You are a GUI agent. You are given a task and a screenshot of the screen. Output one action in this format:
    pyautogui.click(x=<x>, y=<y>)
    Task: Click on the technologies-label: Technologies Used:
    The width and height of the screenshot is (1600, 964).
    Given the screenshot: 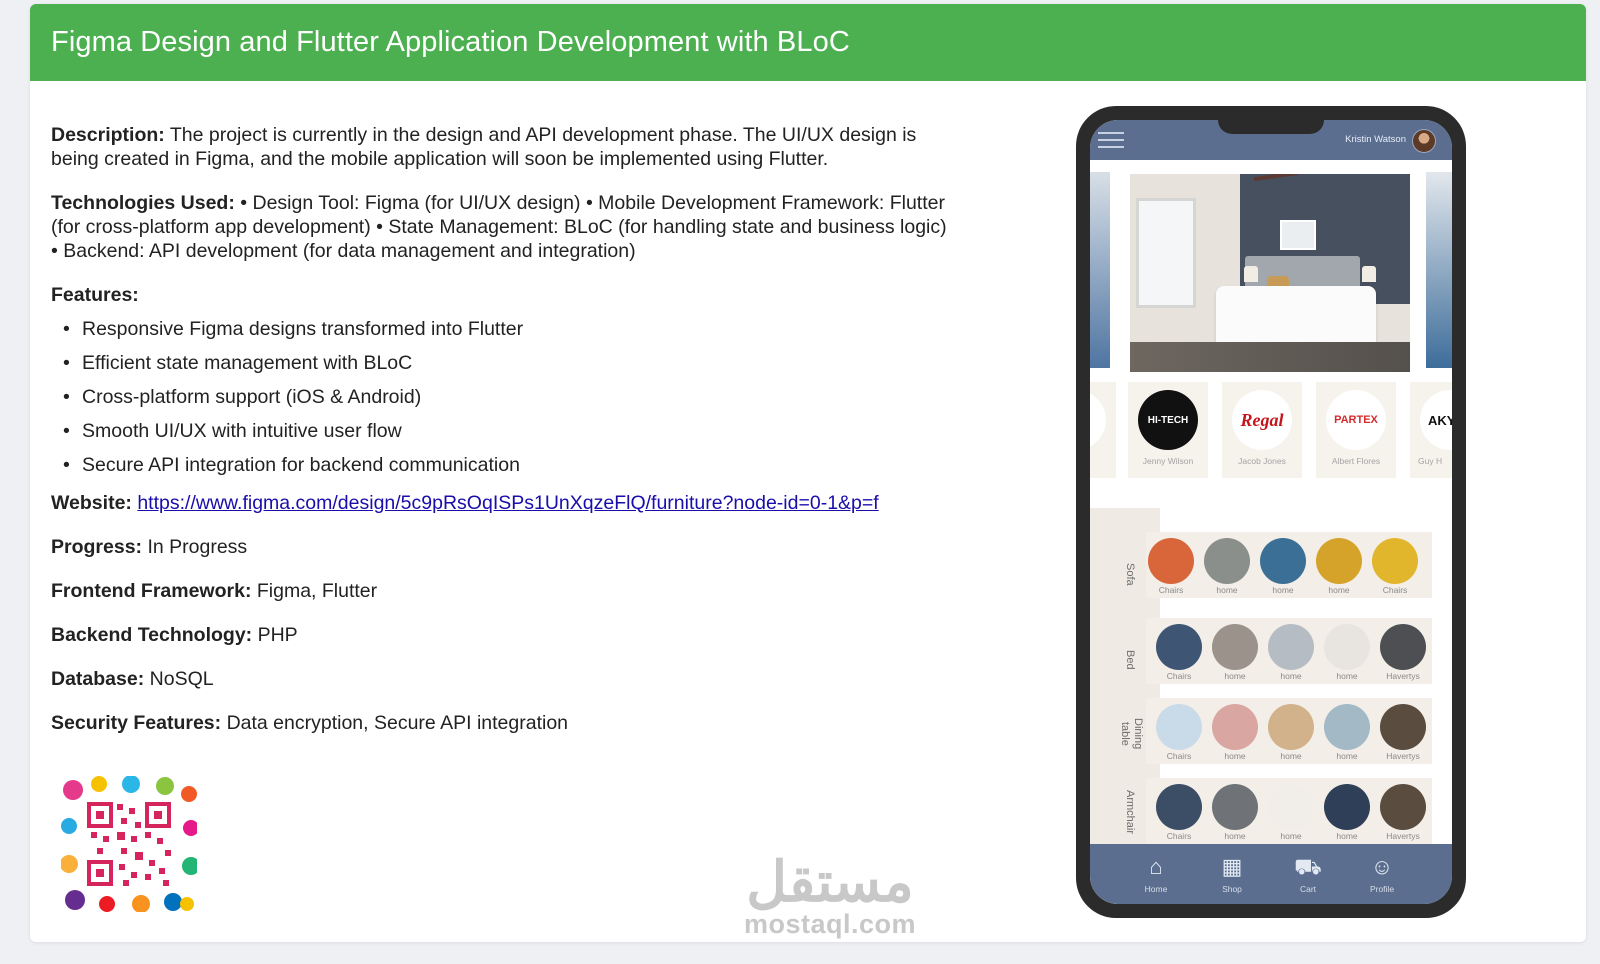 What is the action you would take?
    pyautogui.click(x=143, y=203)
    